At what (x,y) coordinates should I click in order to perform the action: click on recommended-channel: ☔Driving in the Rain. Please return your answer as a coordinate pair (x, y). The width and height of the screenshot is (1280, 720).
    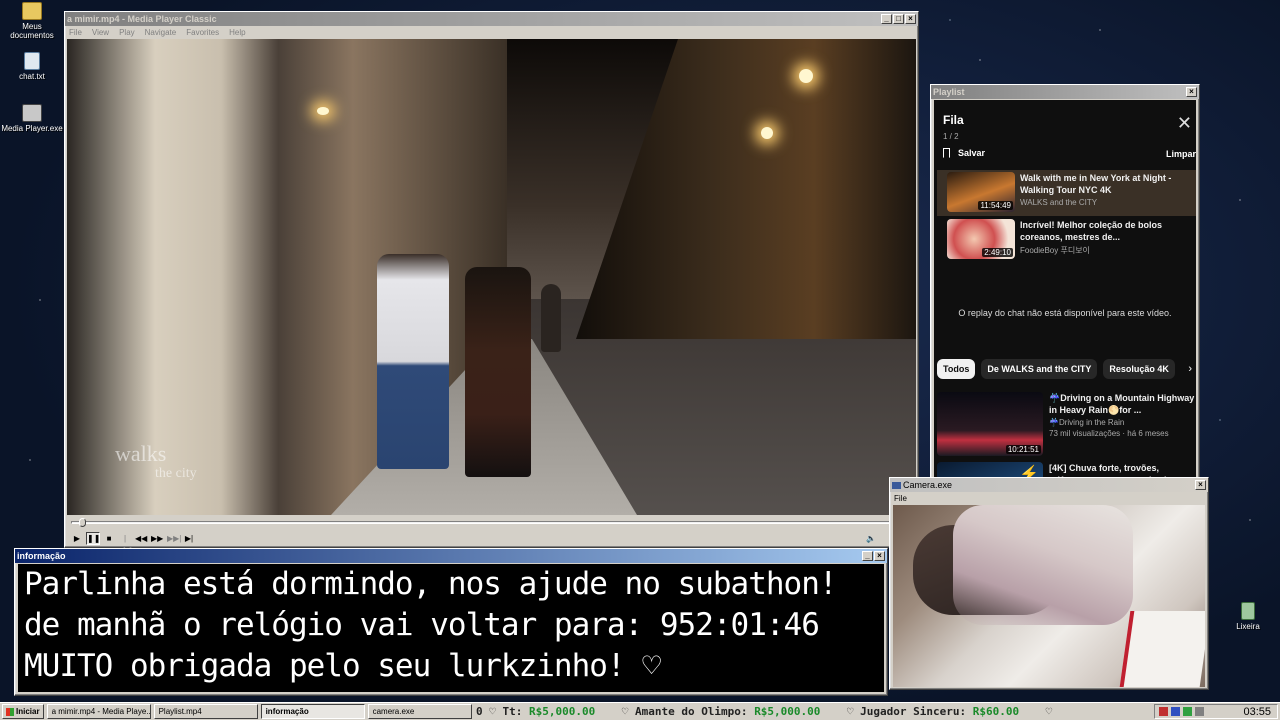
    Looking at the image, I should click on (1087, 422).